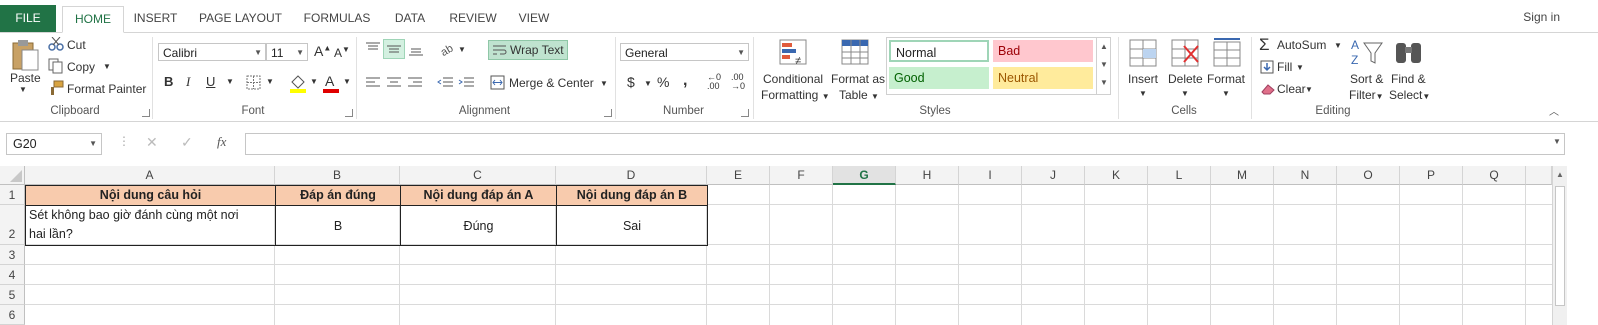 This screenshot has height=325, width=1598. Describe the element at coordinates (478, 195) in the screenshot. I see `cell-c1: Nội dung đáp án A` at that location.